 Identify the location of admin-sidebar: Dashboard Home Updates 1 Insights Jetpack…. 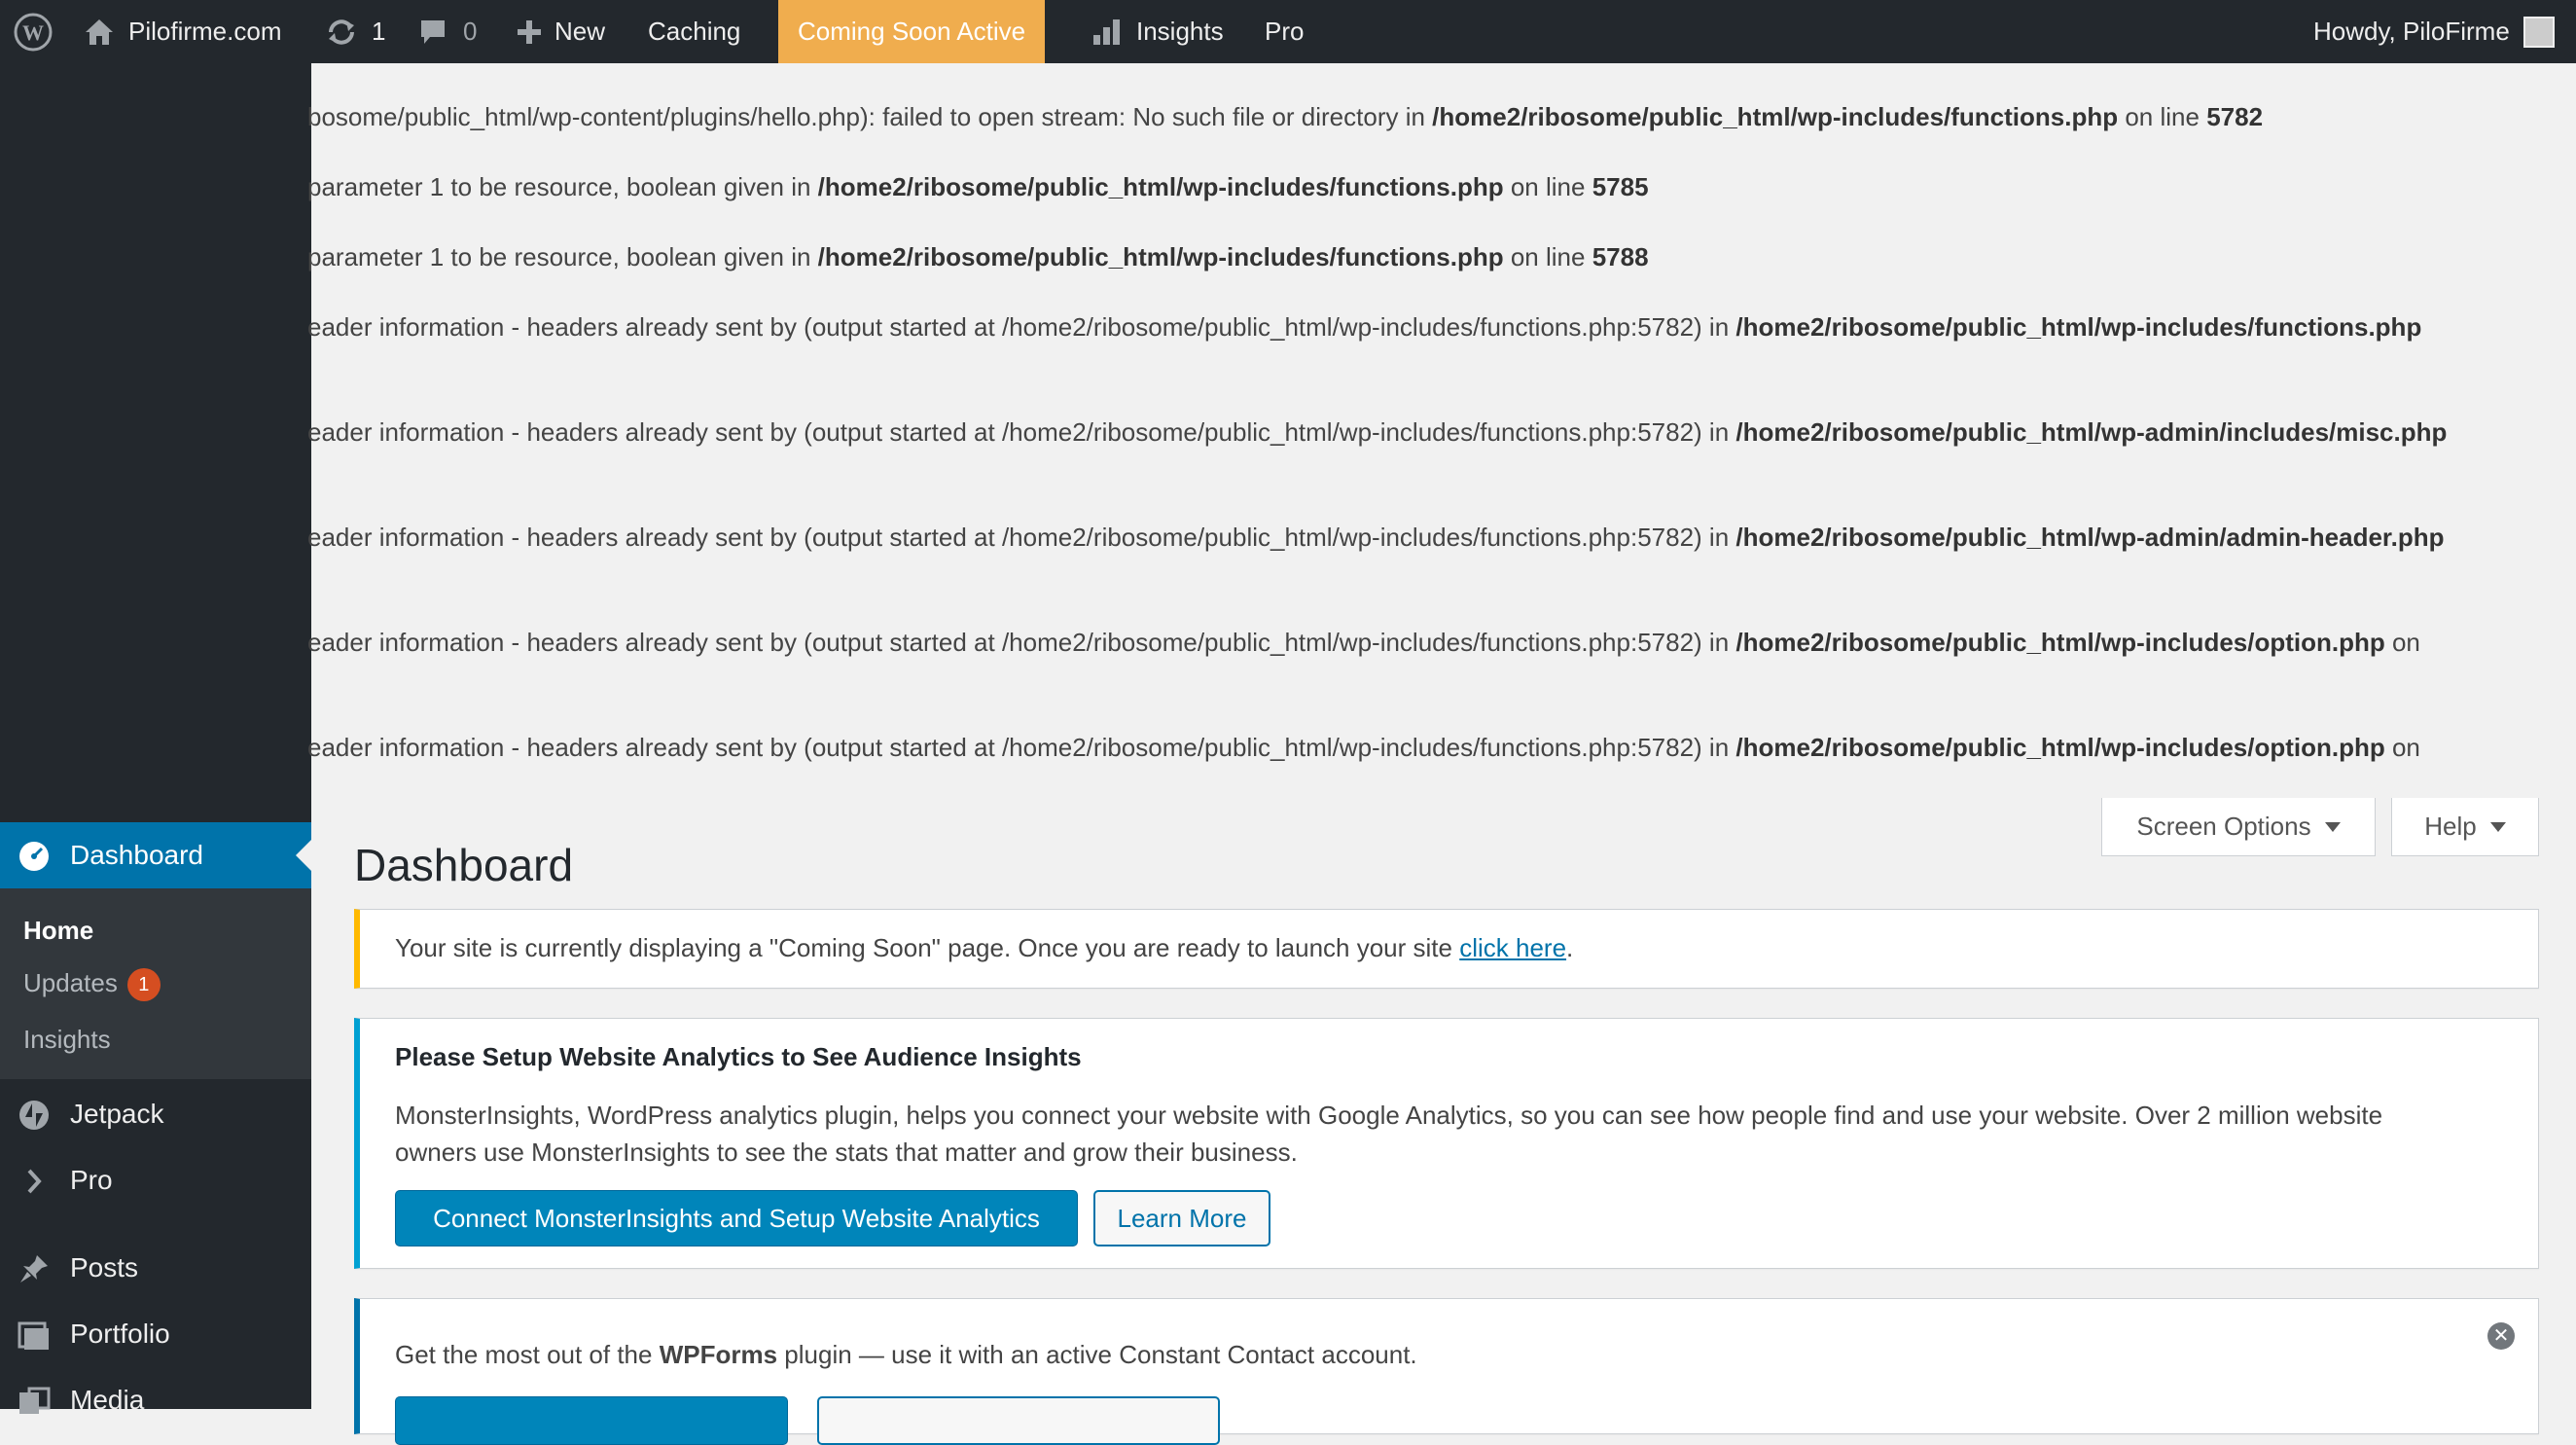
(155, 739).